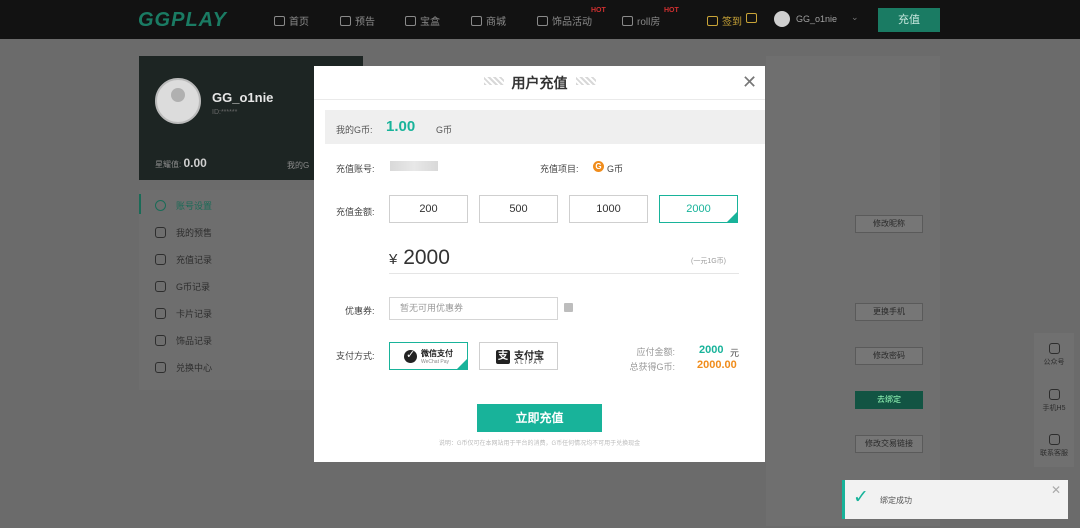 Image resolution: width=1080 pixels, height=528 pixels. Describe the element at coordinates (488, 20) in the screenshot. I see `nav-store: 商城` at that location.